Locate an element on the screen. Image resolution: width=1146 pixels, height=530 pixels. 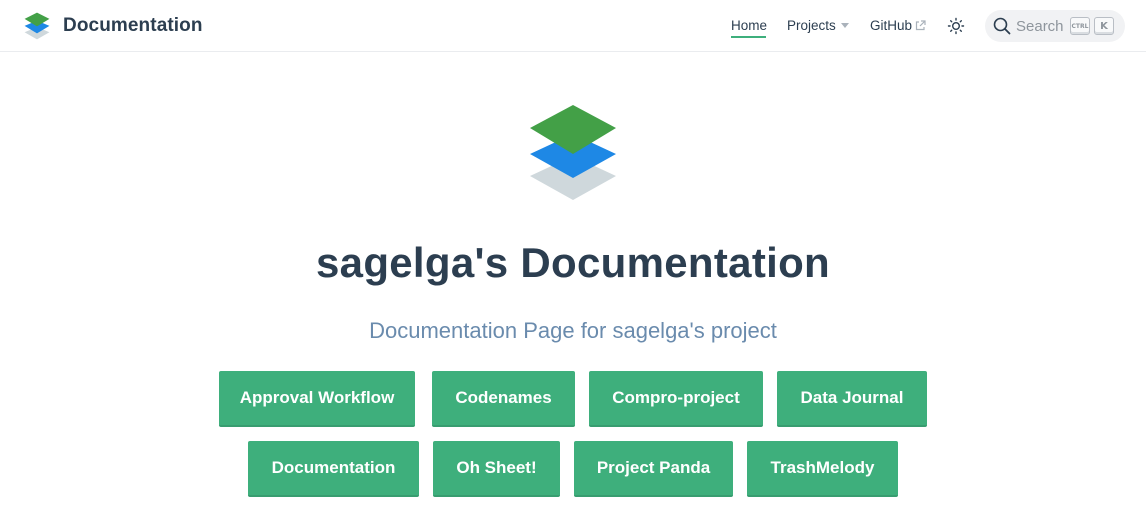
action-button-codenames: Codenames is located at coordinates (503, 399).